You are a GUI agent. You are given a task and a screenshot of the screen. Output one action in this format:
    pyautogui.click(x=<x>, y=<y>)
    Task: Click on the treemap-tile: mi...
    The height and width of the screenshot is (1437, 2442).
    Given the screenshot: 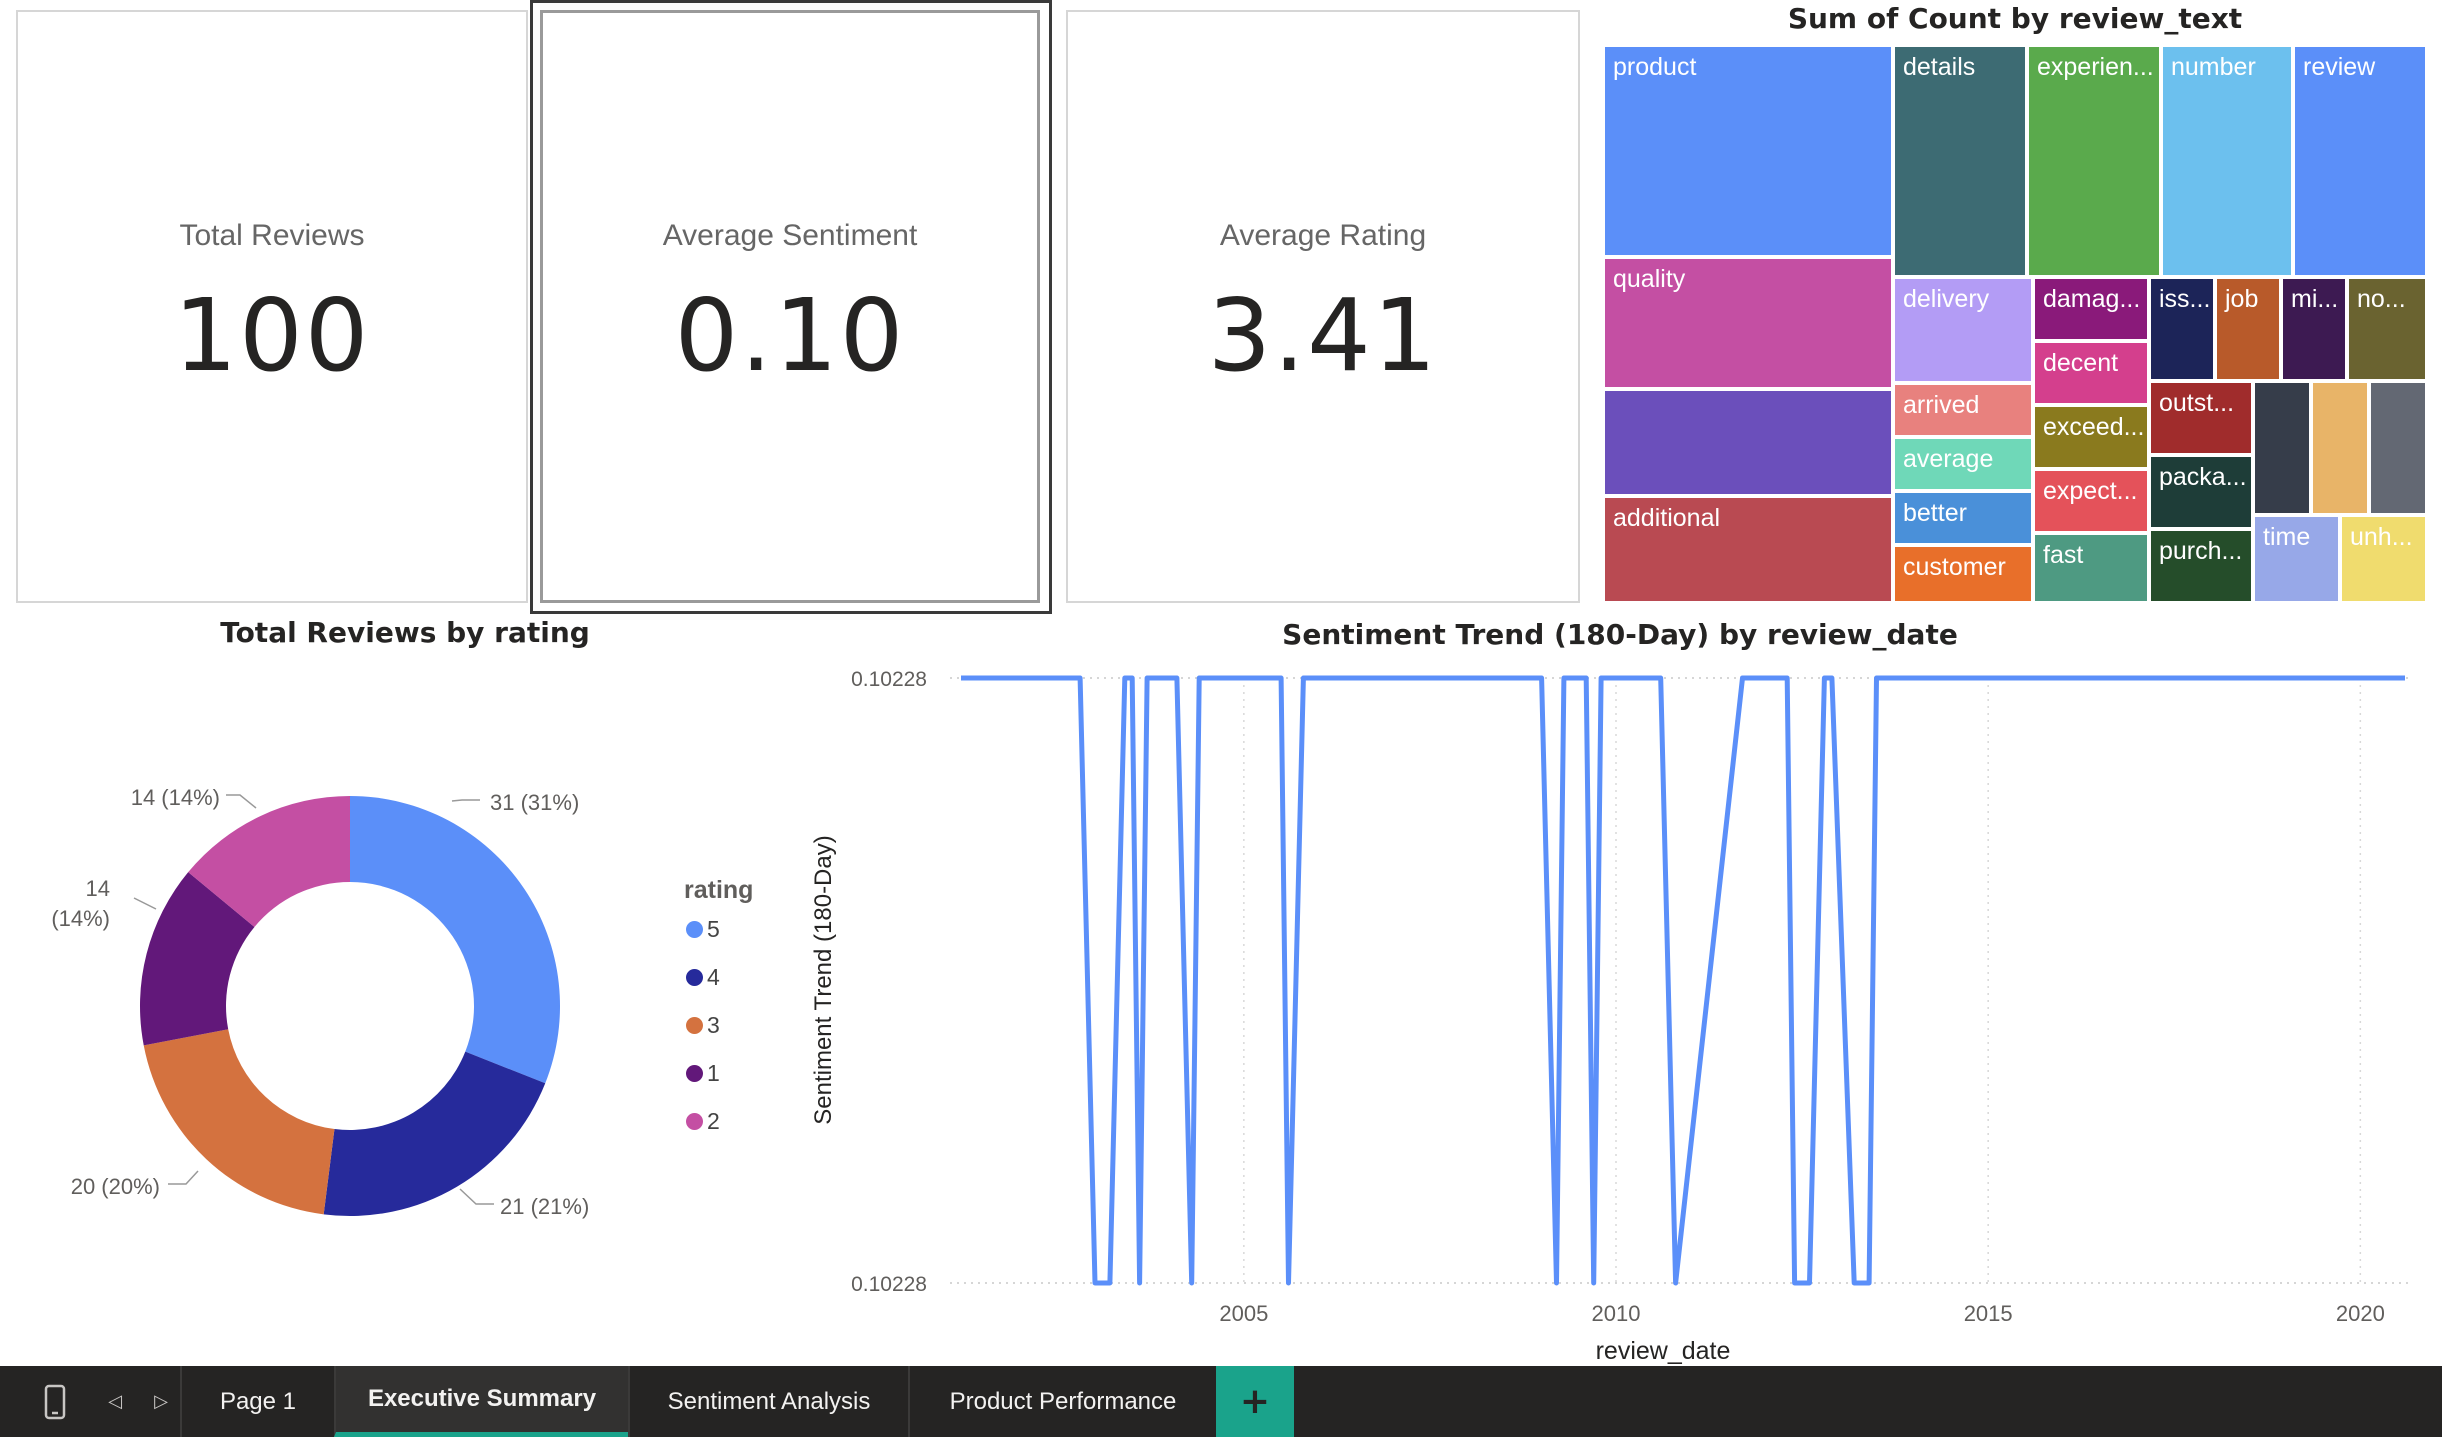 What is the action you would take?
    pyautogui.click(x=2314, y=329)
    